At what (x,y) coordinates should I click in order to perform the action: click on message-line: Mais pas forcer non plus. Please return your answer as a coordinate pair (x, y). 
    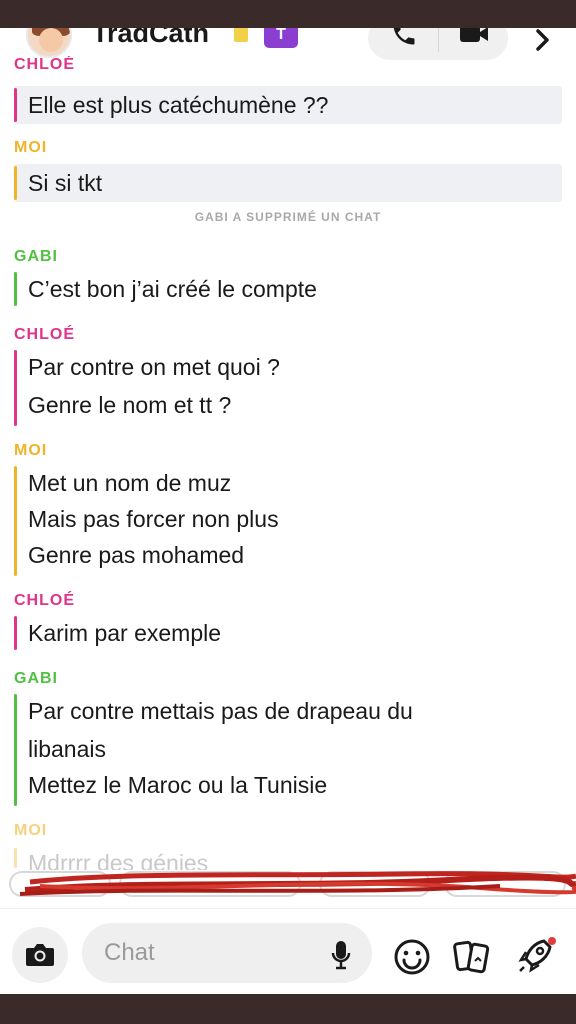
    Looking at the image, I should click on (153, 519).